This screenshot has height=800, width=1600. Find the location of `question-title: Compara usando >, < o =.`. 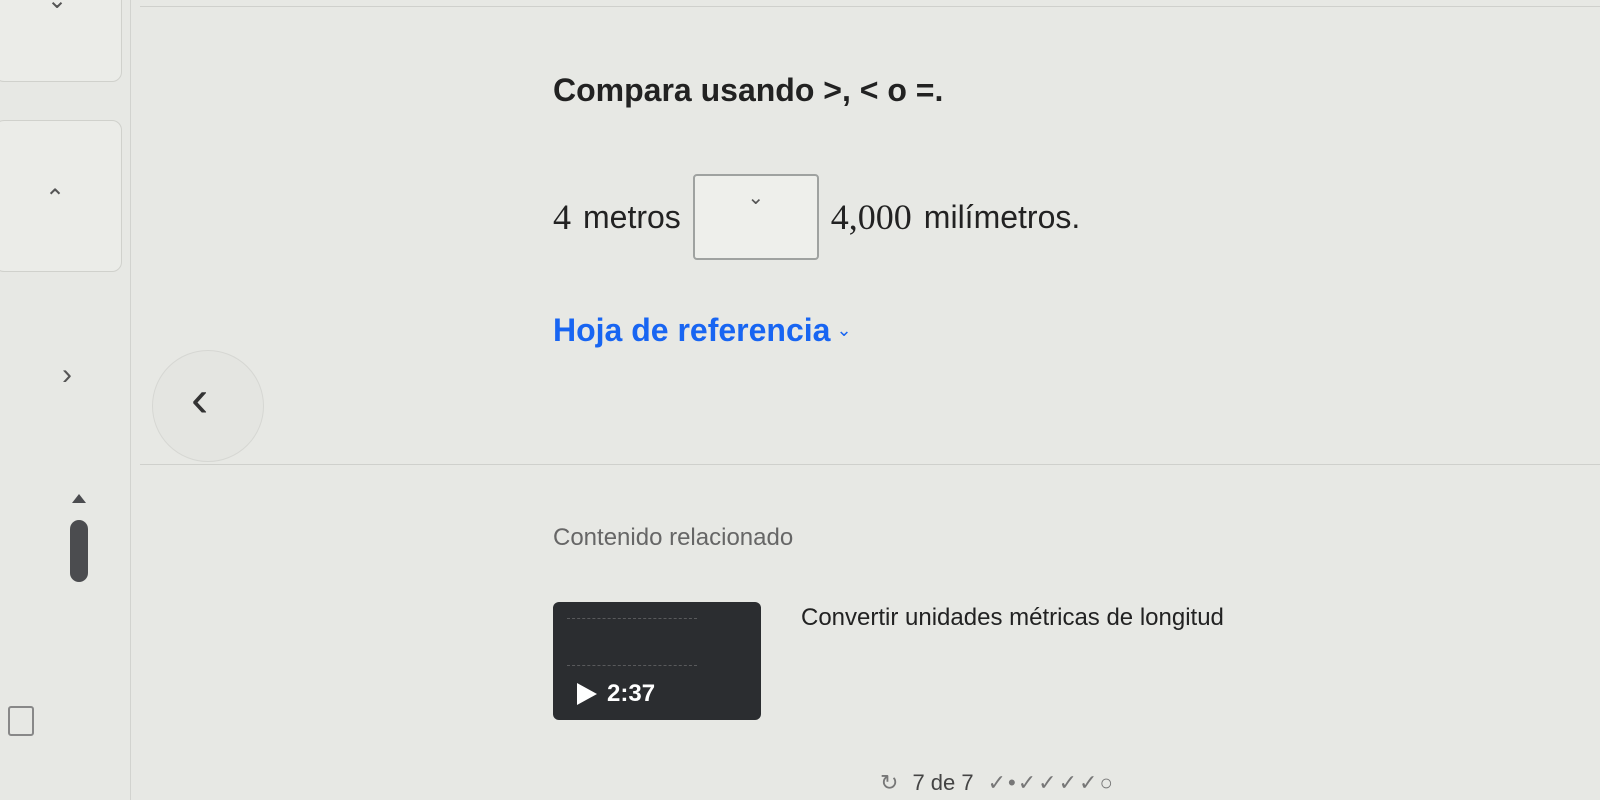

question-title: Compara usando >, < o =. is located at coordinates (748, 90).